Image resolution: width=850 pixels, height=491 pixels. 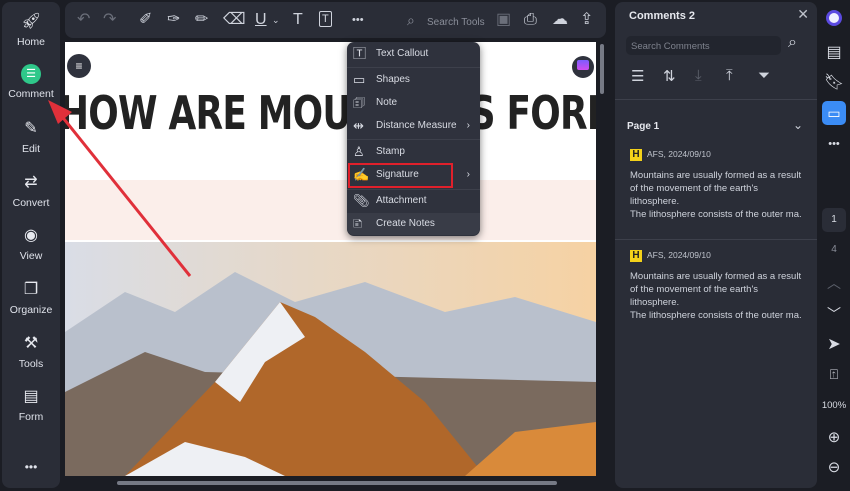 What do you see at coordinates (834, 467) in the screenshot?
I see `zoom-out-icon: ⊖` at bounding box center [834, 467].